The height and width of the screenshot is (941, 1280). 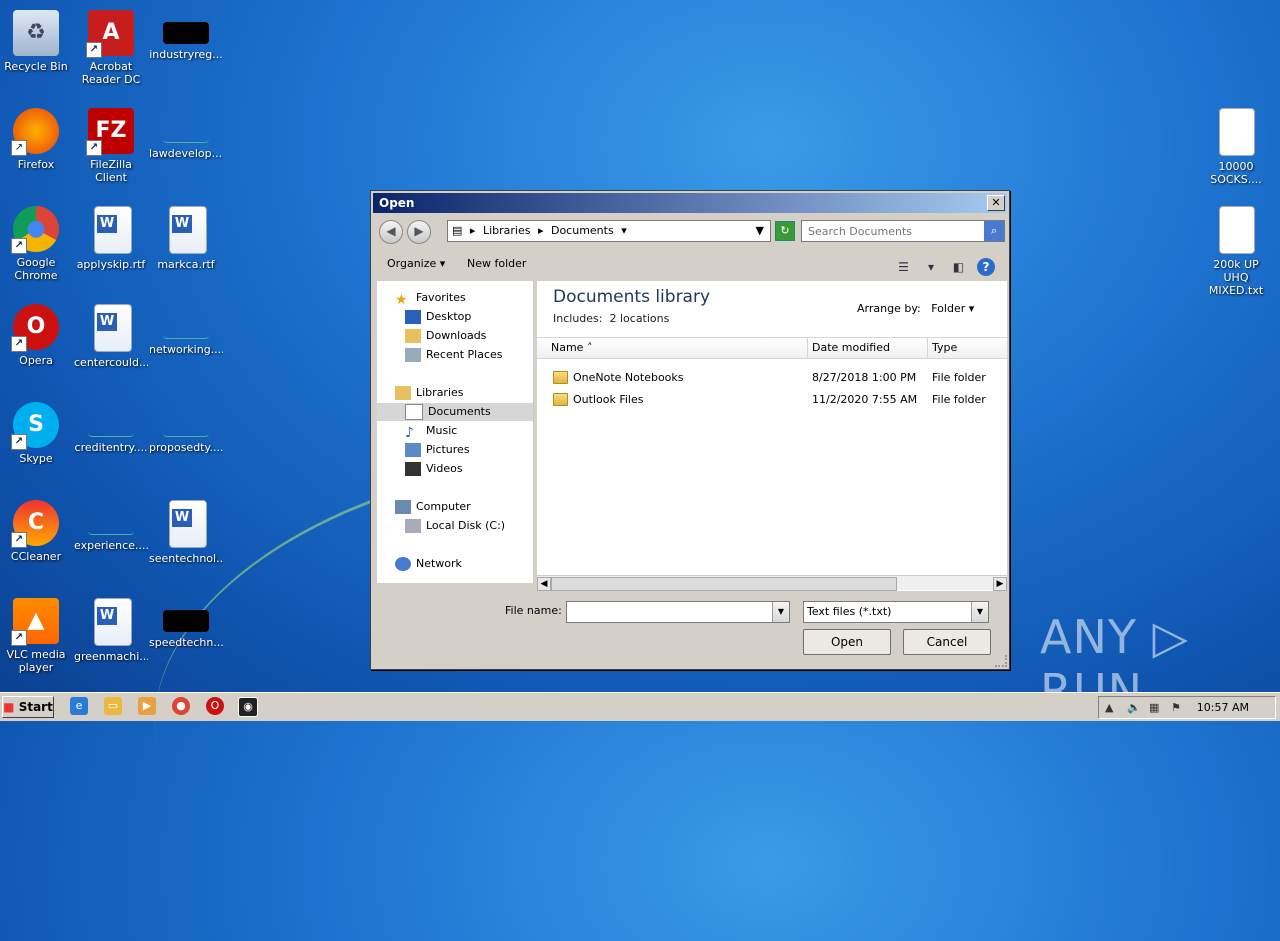 I want to click on nav-computer: Computer, so click(x=473, y=507).